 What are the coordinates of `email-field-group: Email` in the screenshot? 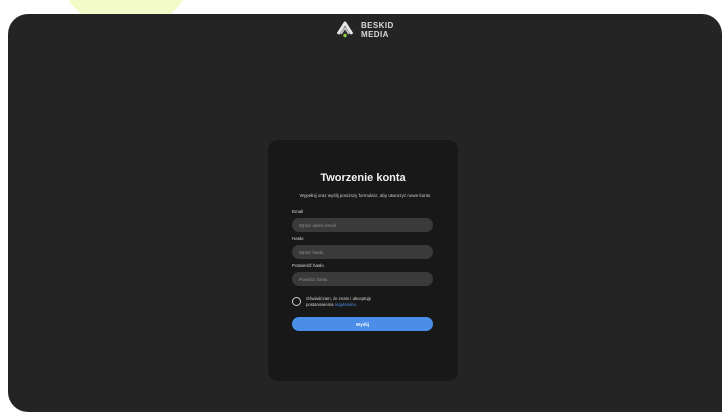 It's located at (363, 220).